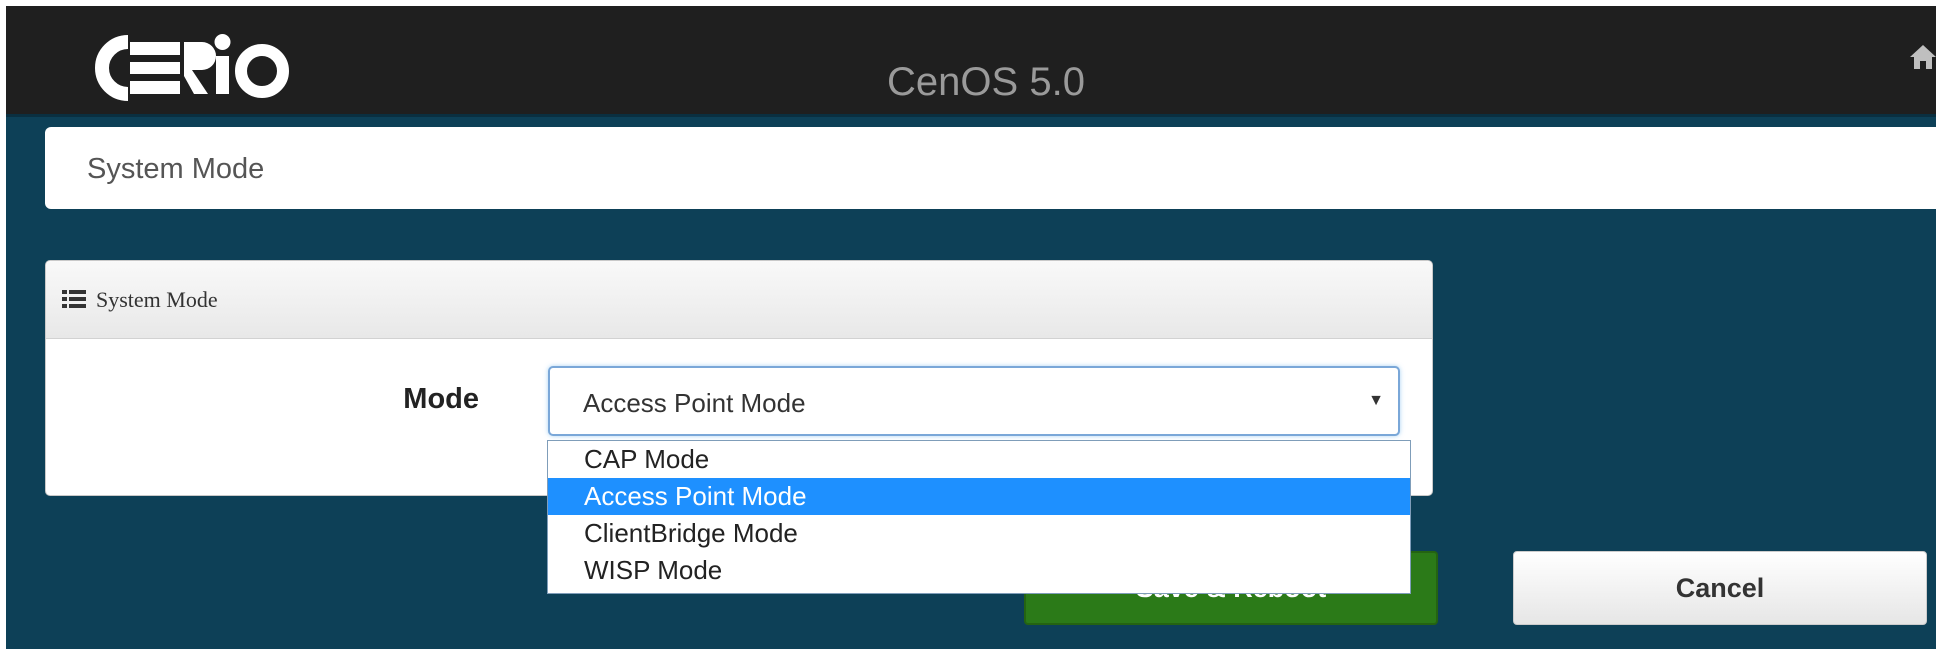  What do you see at coordinates (694, 403) in the screenshot?
I see `mode-select-value: Access Point Mode` at bounding box center [694, 403].